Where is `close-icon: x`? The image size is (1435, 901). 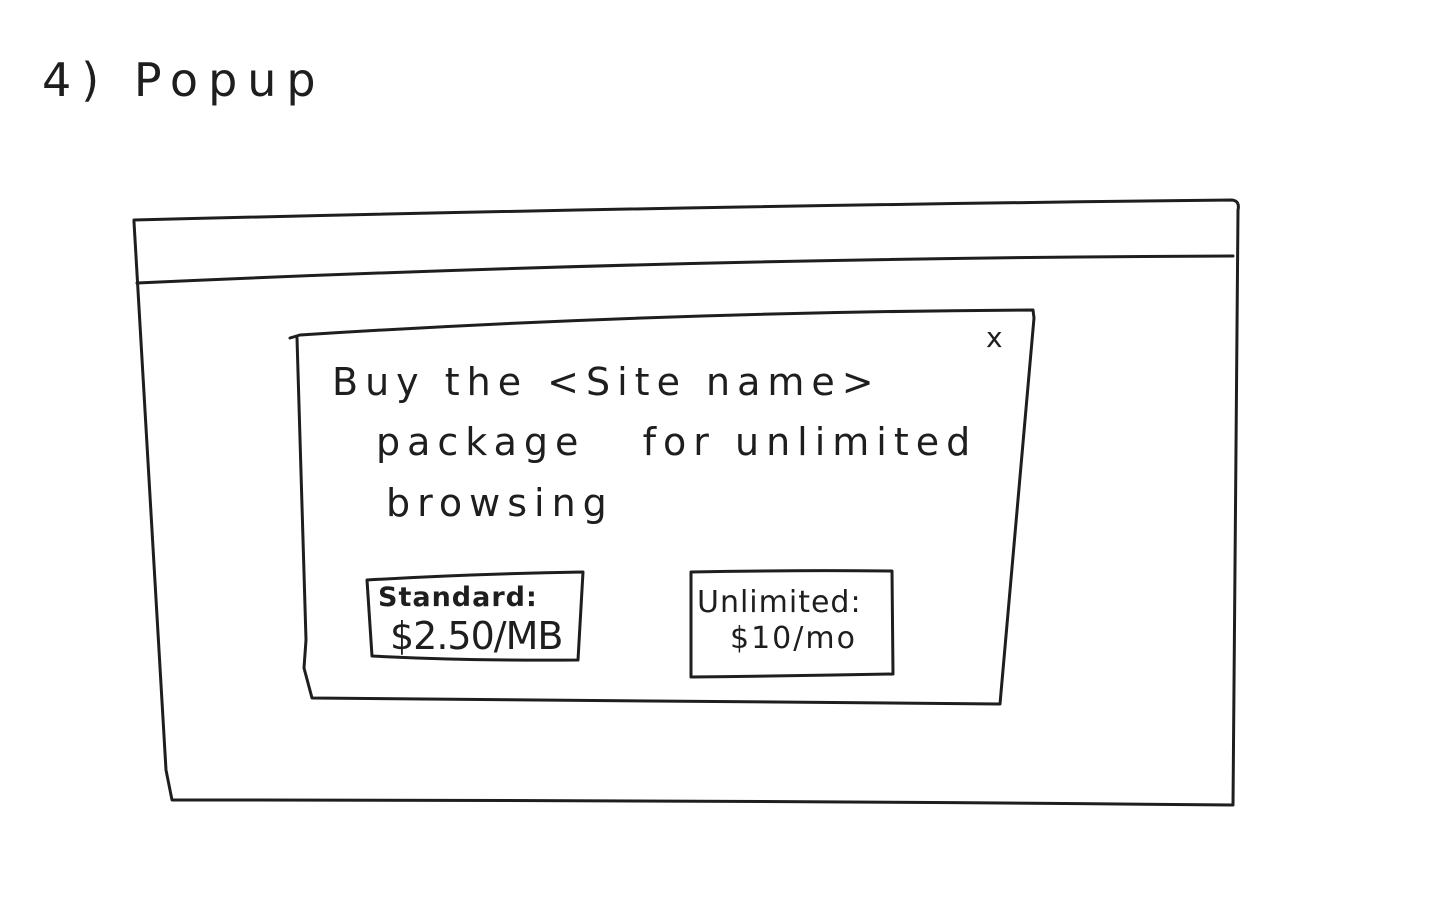
close-icon: x is located at coordinates (994, 337).